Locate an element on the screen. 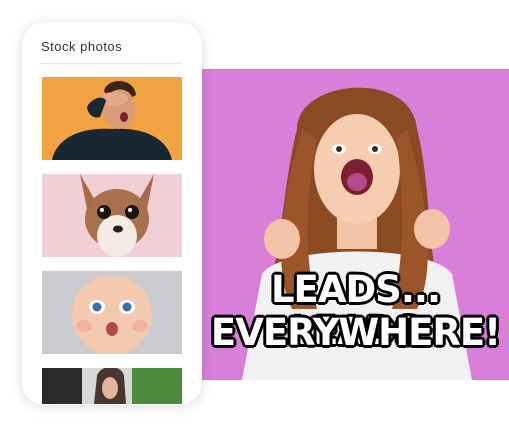 This screenshot has height=425, width=509. meme-caption-line-2: EVERYWHERE! is located at coordinates (355, 332).